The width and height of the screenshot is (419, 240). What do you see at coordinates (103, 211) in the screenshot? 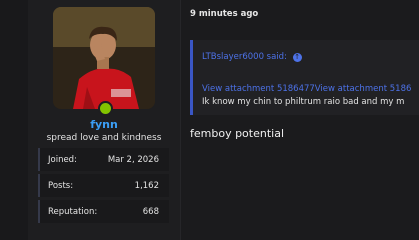
I see `stat-reputation: Reputation: 668` at bounding box center [103, 211].